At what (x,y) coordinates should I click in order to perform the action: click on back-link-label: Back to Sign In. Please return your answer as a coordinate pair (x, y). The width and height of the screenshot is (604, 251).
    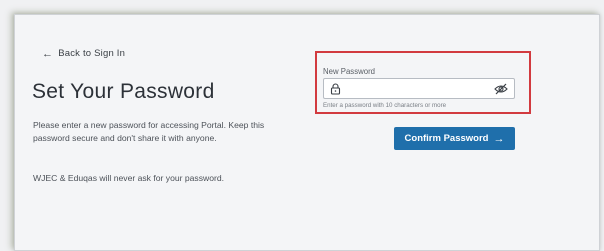
    Looking at the image, I should click on (92, 53).